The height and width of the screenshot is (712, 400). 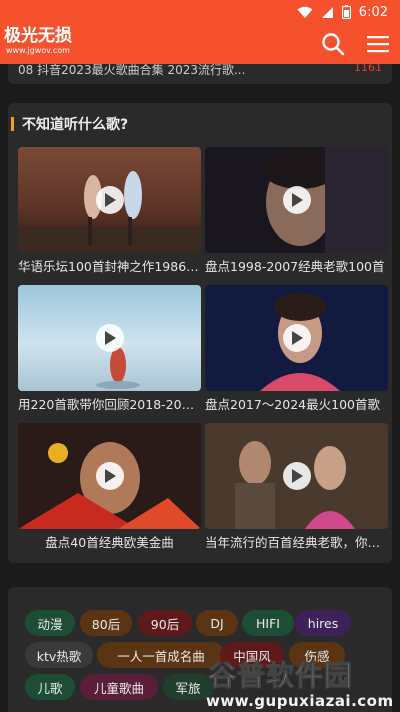 I want to click on section-title-text: 不知道听什么歌?, so click(x=75, y=125).